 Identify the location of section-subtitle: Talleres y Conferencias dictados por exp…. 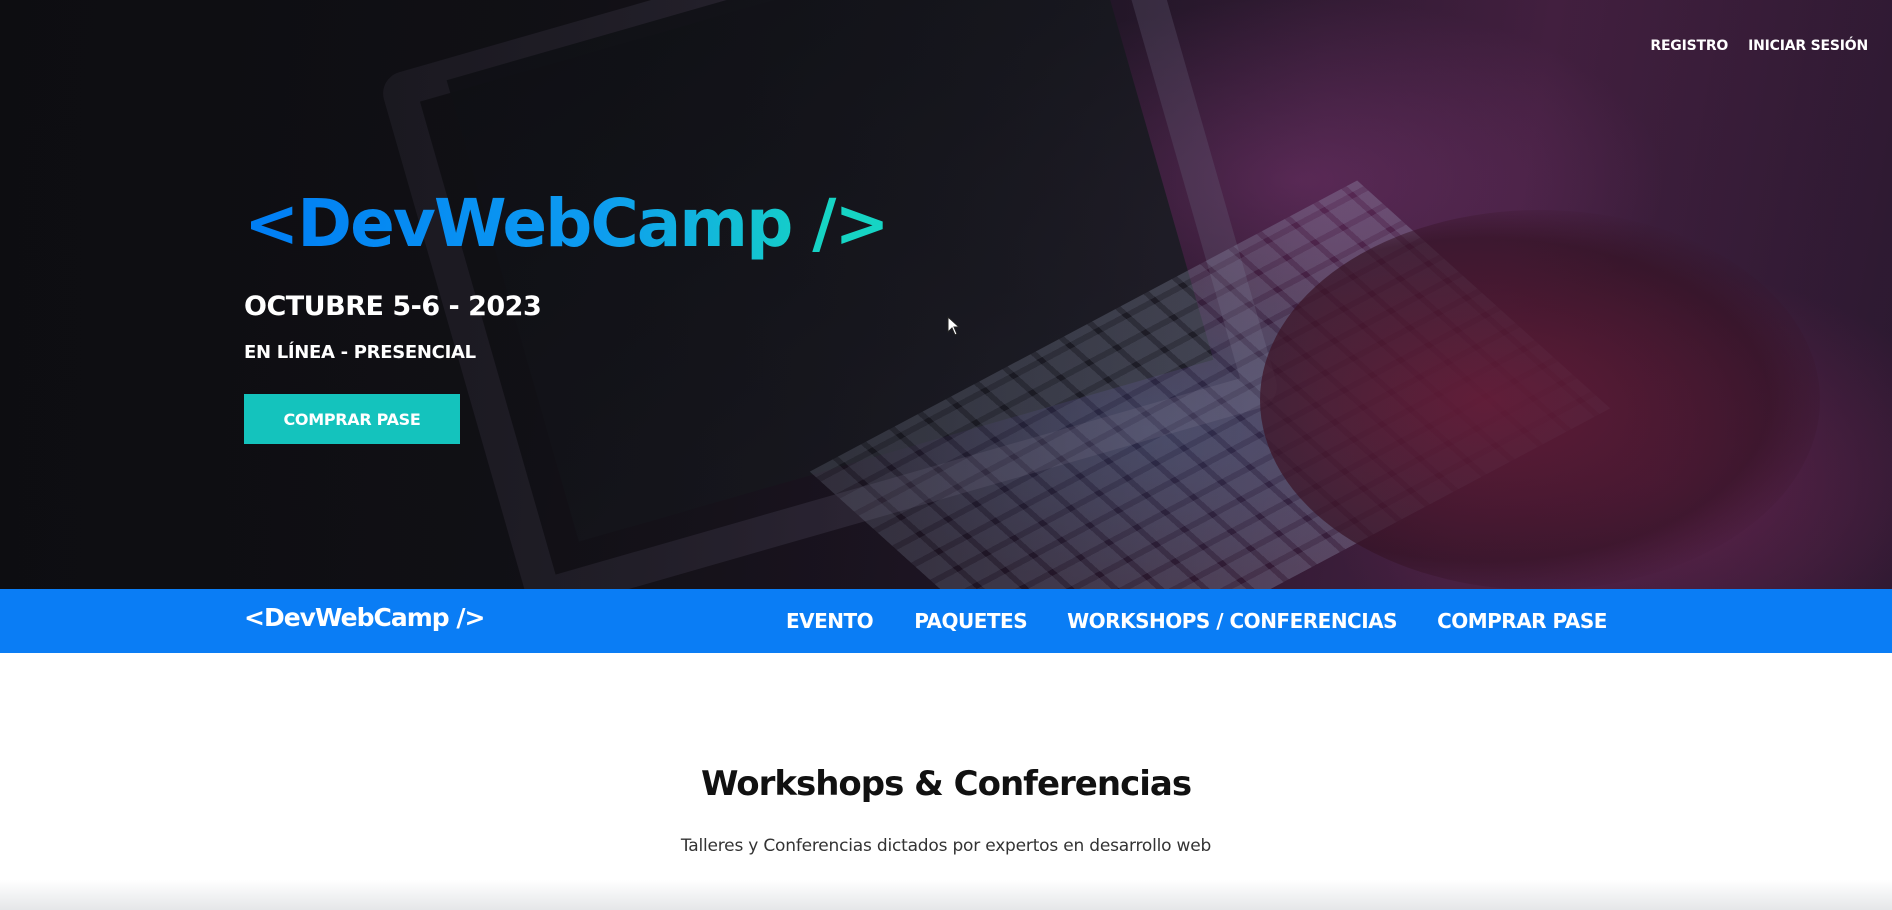
(946, 846).